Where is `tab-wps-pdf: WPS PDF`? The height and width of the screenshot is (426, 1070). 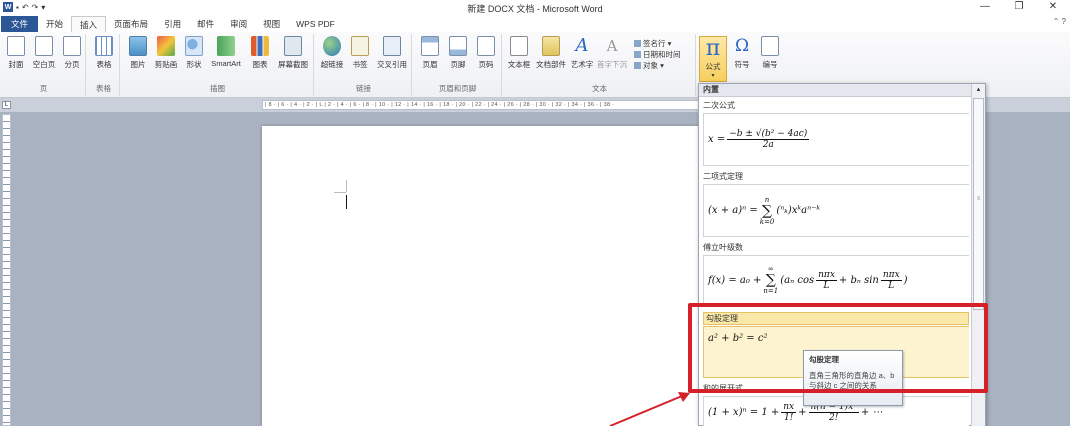 tab-wps-pdf: WPS PDF is located at coordinates (315, 24).